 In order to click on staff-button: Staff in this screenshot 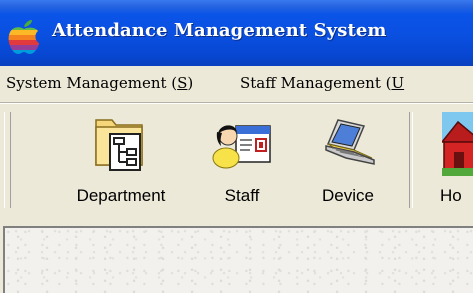, I will do `click(242, 160)`.